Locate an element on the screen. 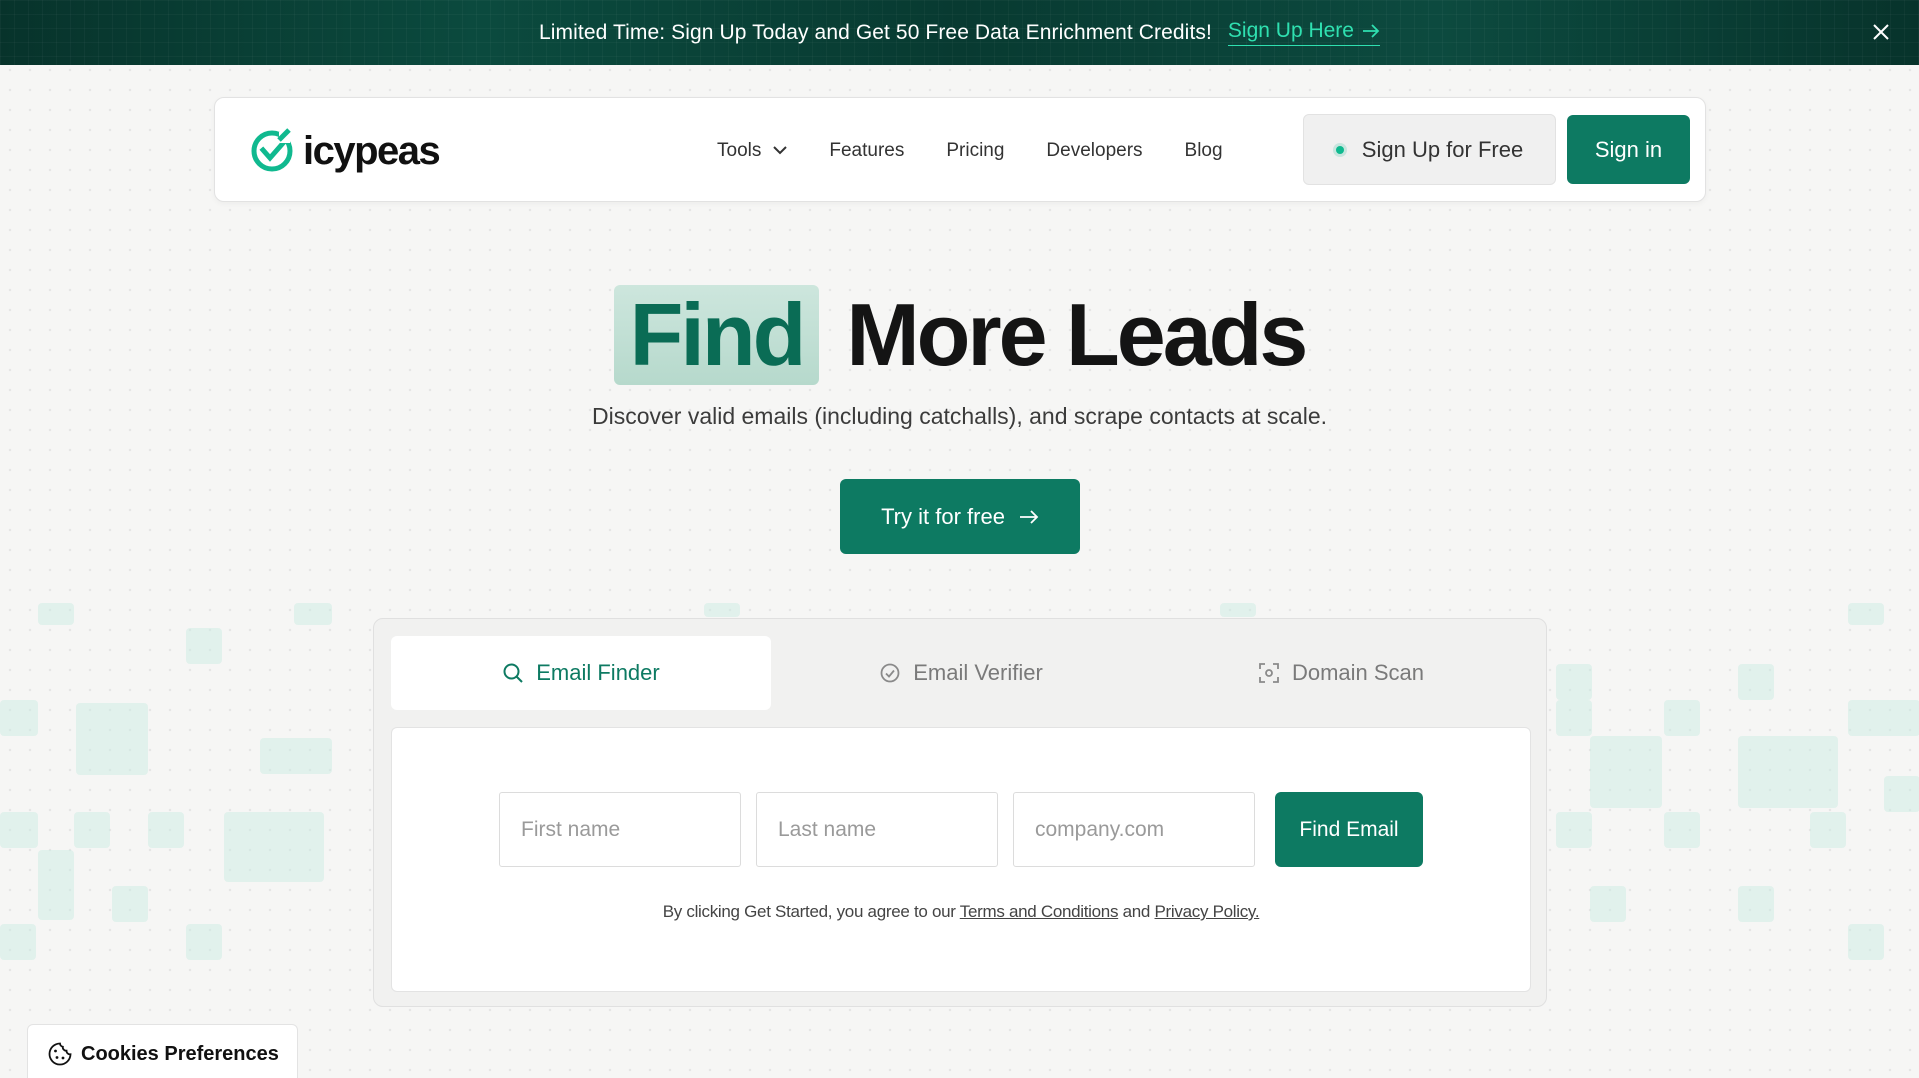 The height and width of the screenshot is (1078, 1919). domain-input is located at coordinates (1134, 829).